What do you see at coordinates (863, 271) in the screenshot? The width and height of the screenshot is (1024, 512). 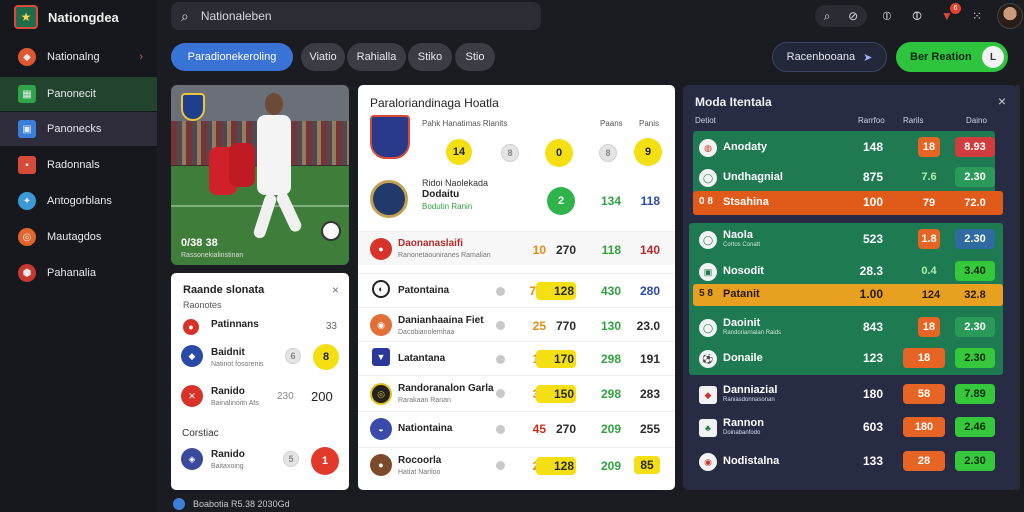 I see `odds-value: 28.3` at bounding box center [863, 271].